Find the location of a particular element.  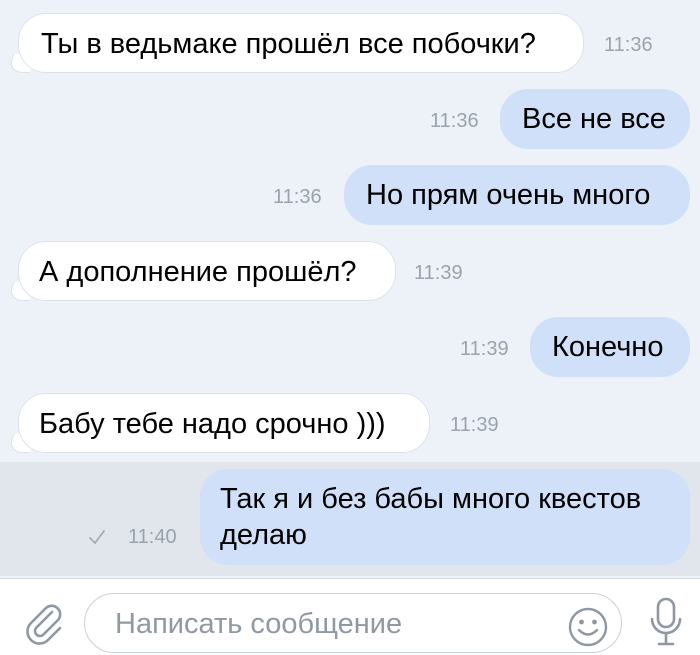

outgoing-message-bubble: Все не все is located at coordinates (595, 119).